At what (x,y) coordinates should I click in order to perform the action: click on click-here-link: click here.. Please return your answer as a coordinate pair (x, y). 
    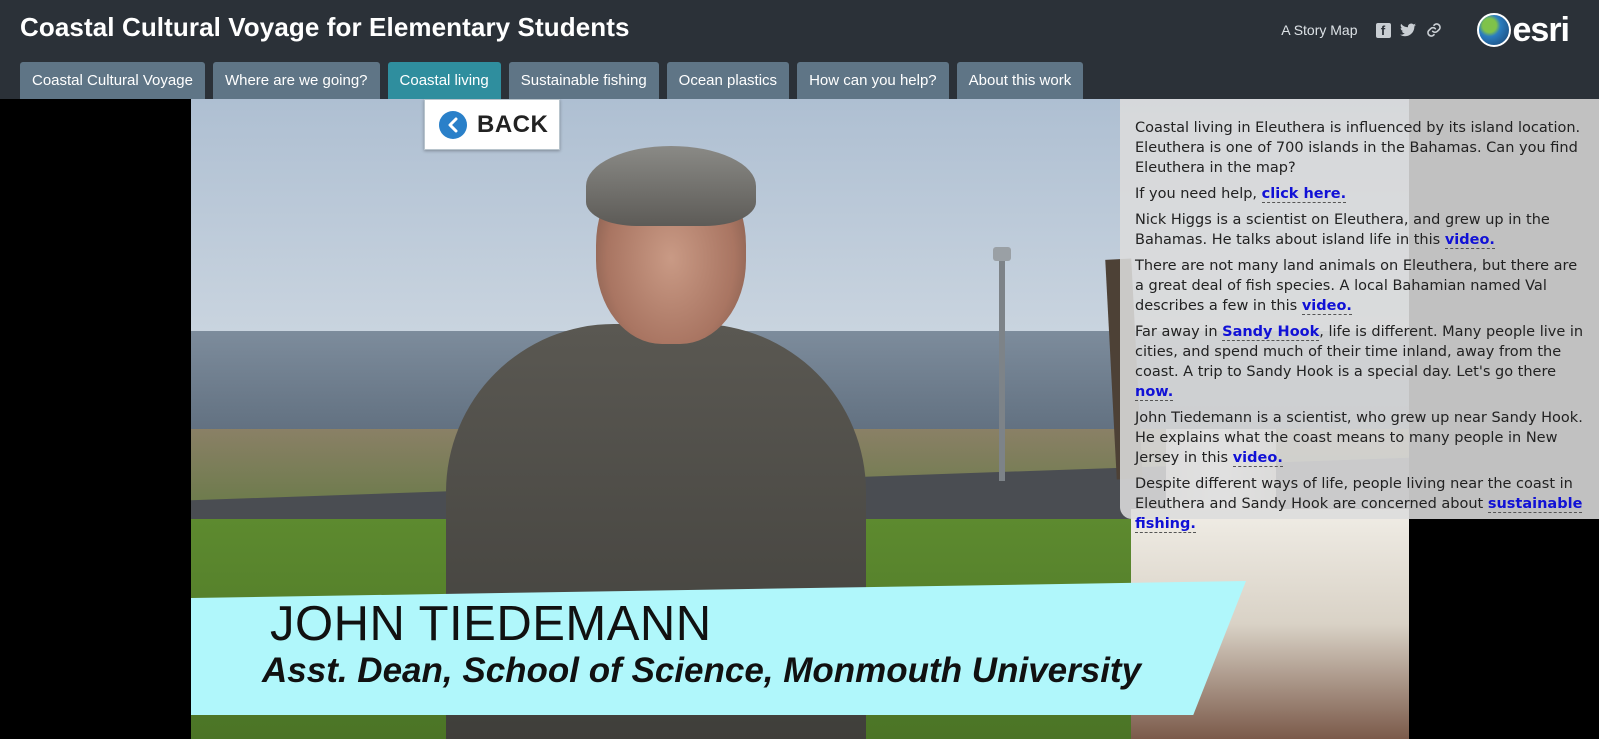
    Looking at the image, I should click on (1304, 194).